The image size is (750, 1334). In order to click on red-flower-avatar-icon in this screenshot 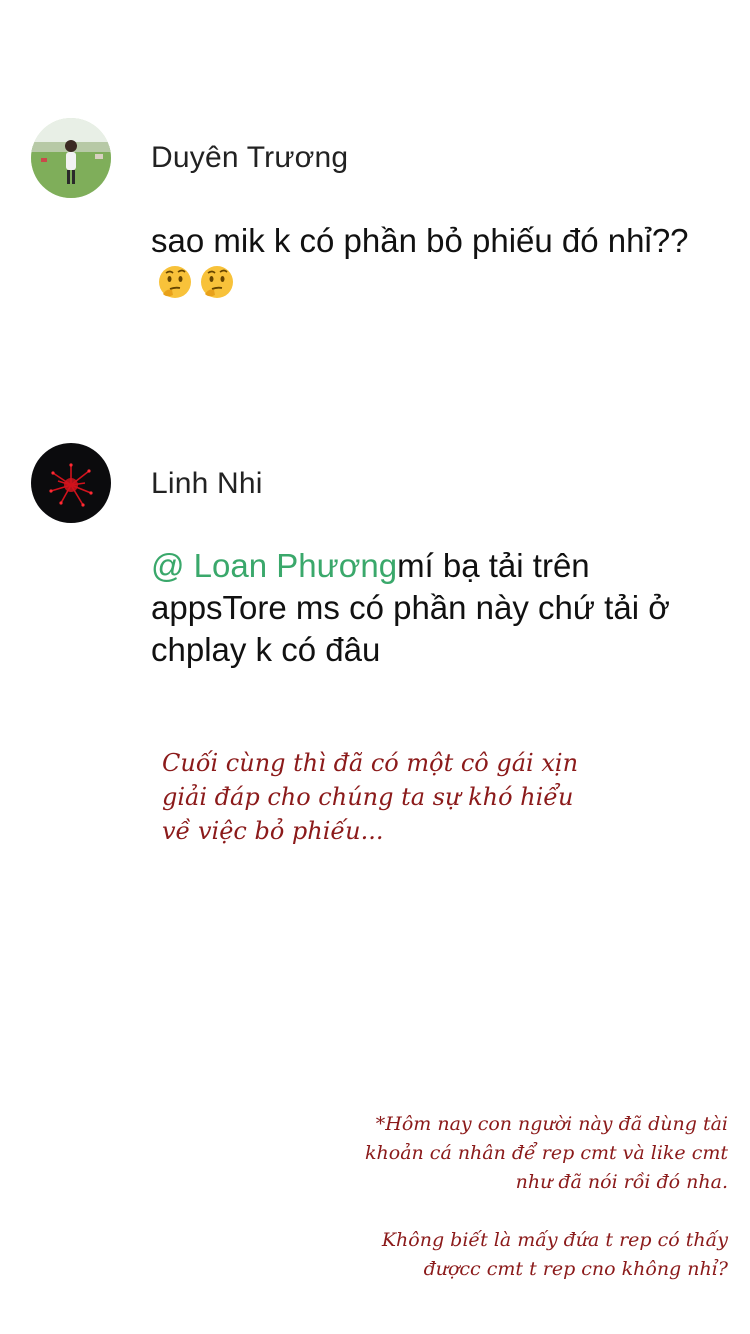, I will do `click(71, 483)`.